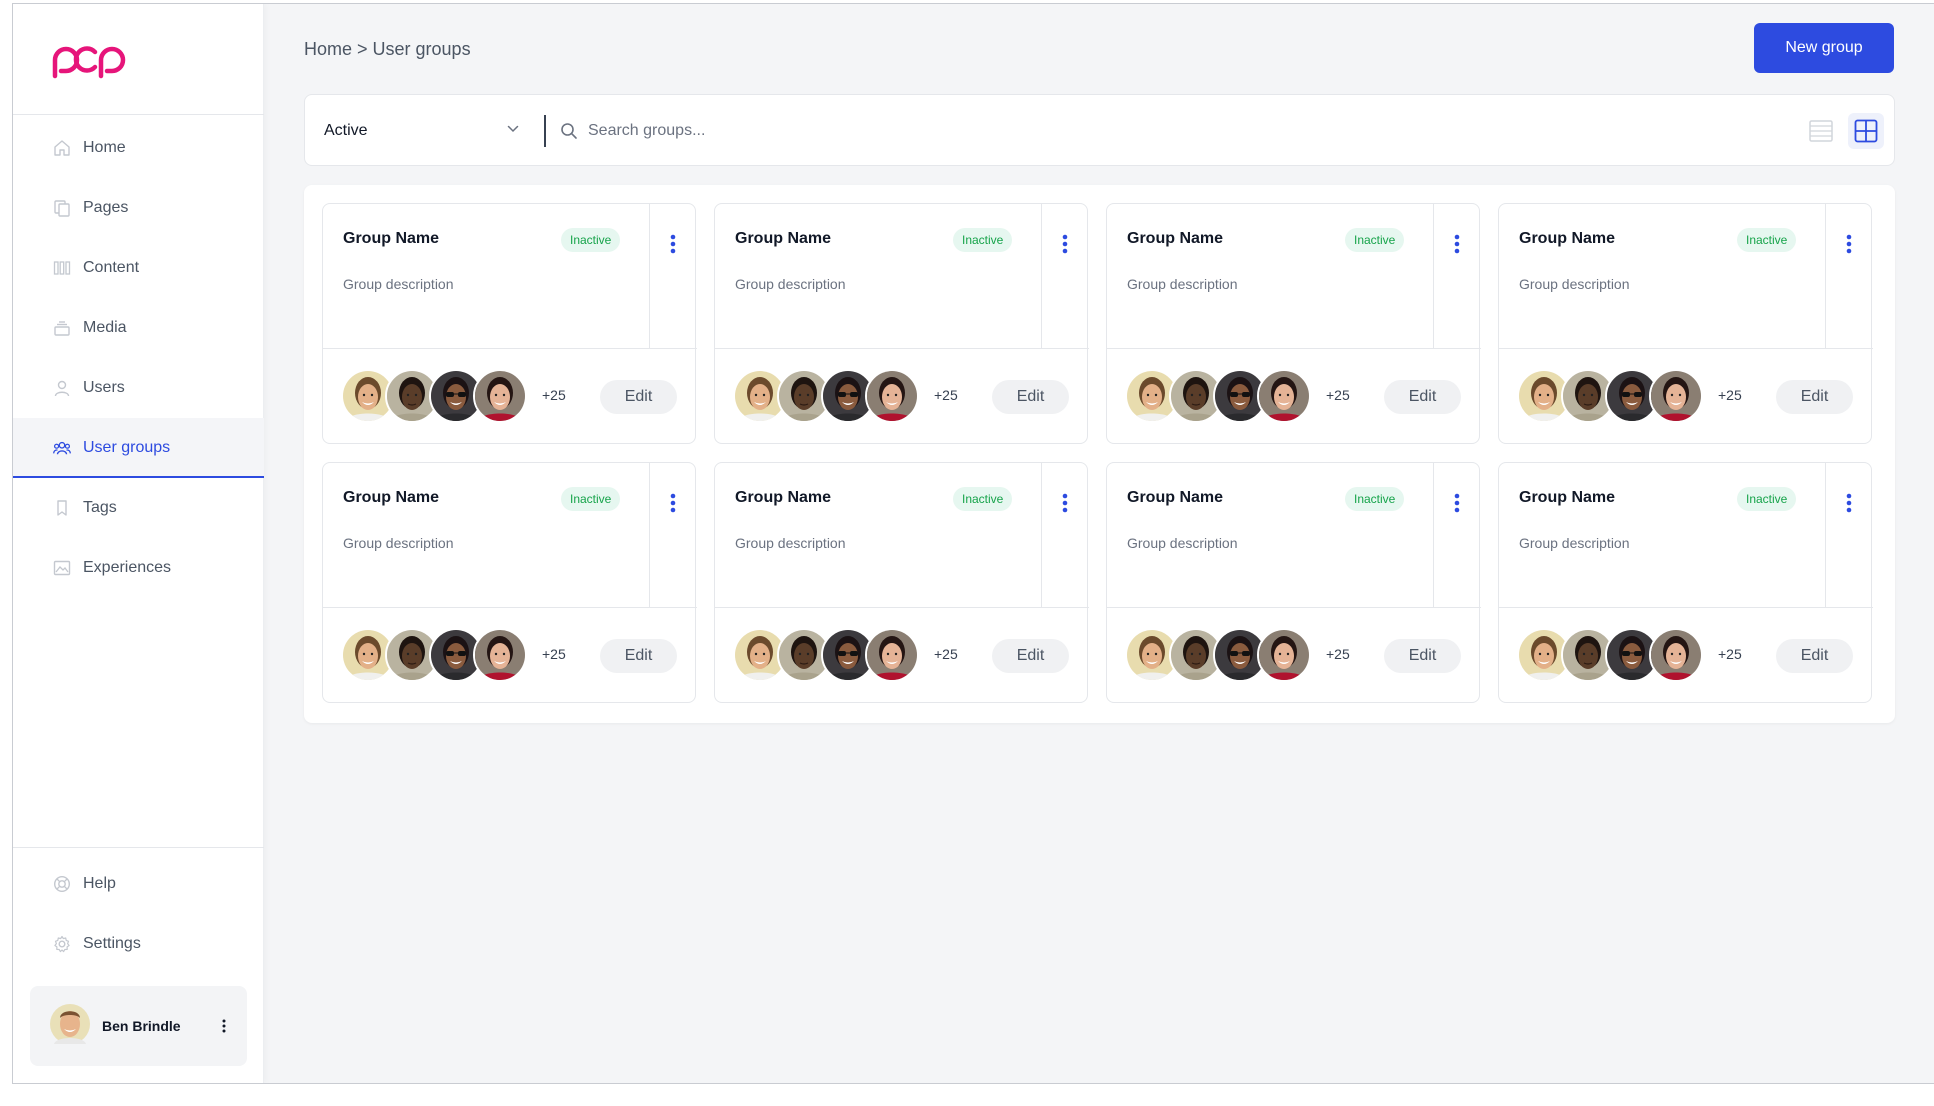 Image resolution: width=1934 pixels, height=1106 pixels. What do you see at coordinates (138, 208) in the screenshot?
I see `sidebar-item-pages: Pages` at bounding box center [138, 208].